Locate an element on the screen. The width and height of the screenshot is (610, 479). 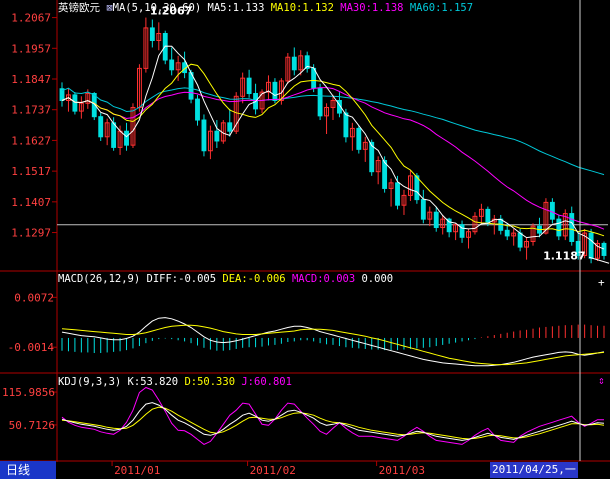
price-tick-label: 1.1847 is located at coordinates (31, 79).